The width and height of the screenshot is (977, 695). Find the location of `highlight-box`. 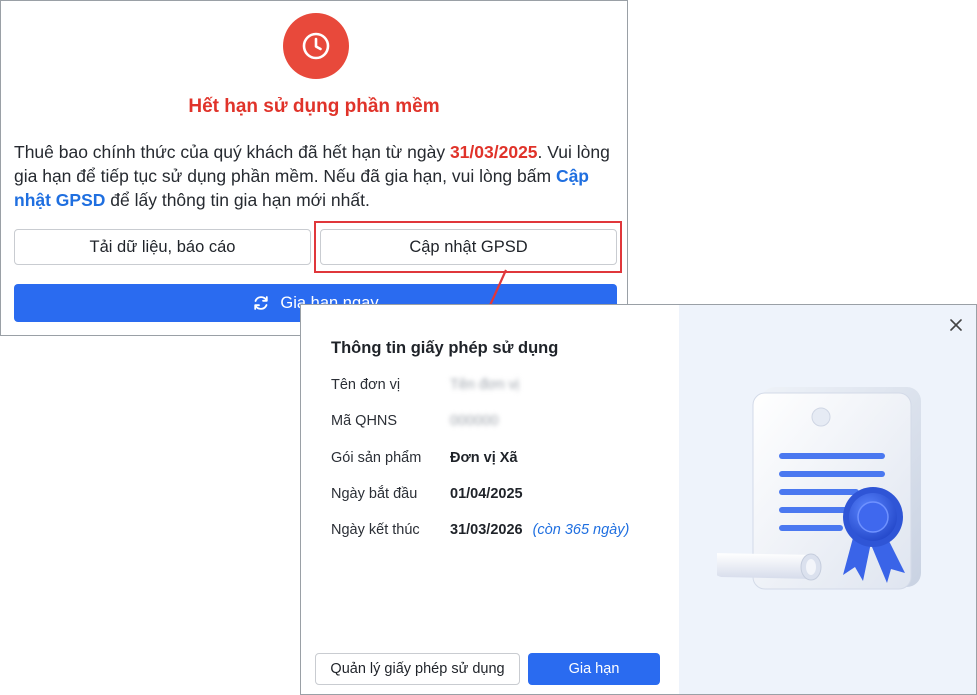

highlight-box is located at coordinates (468, 247).